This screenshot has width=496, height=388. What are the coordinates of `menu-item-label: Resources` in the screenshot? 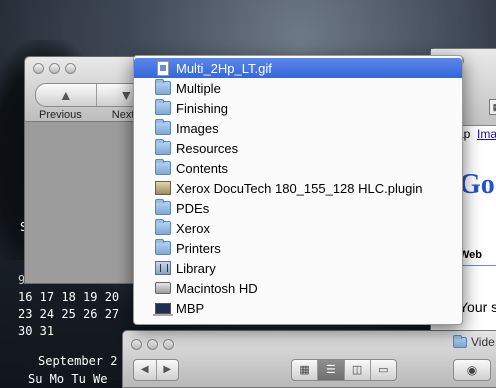 It's located at (207, 148).